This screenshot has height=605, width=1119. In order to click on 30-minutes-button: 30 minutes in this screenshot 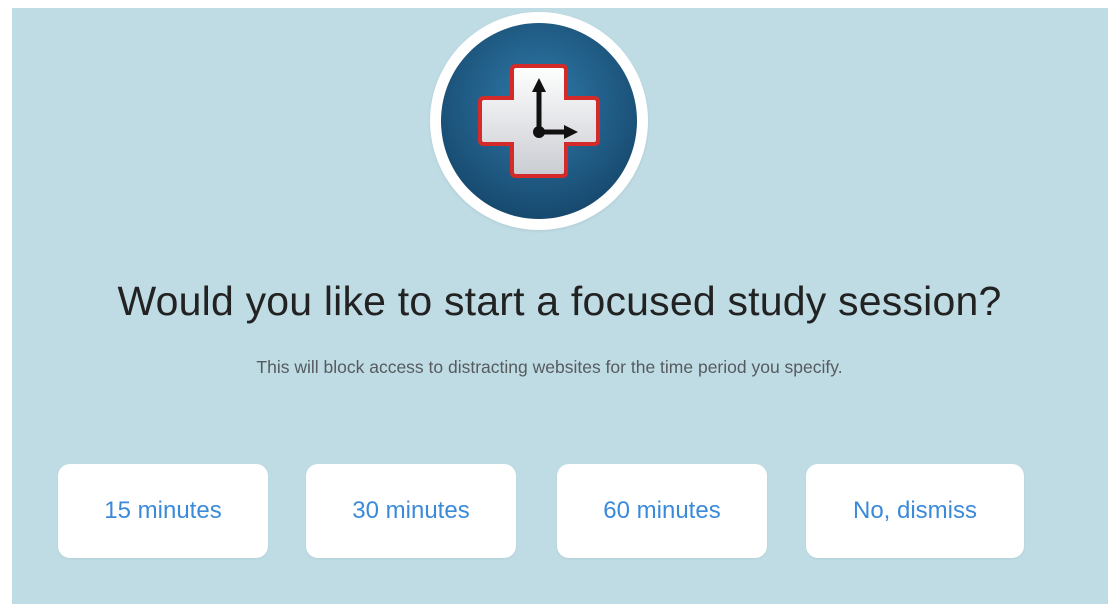, I will do `click(411, 511)`.